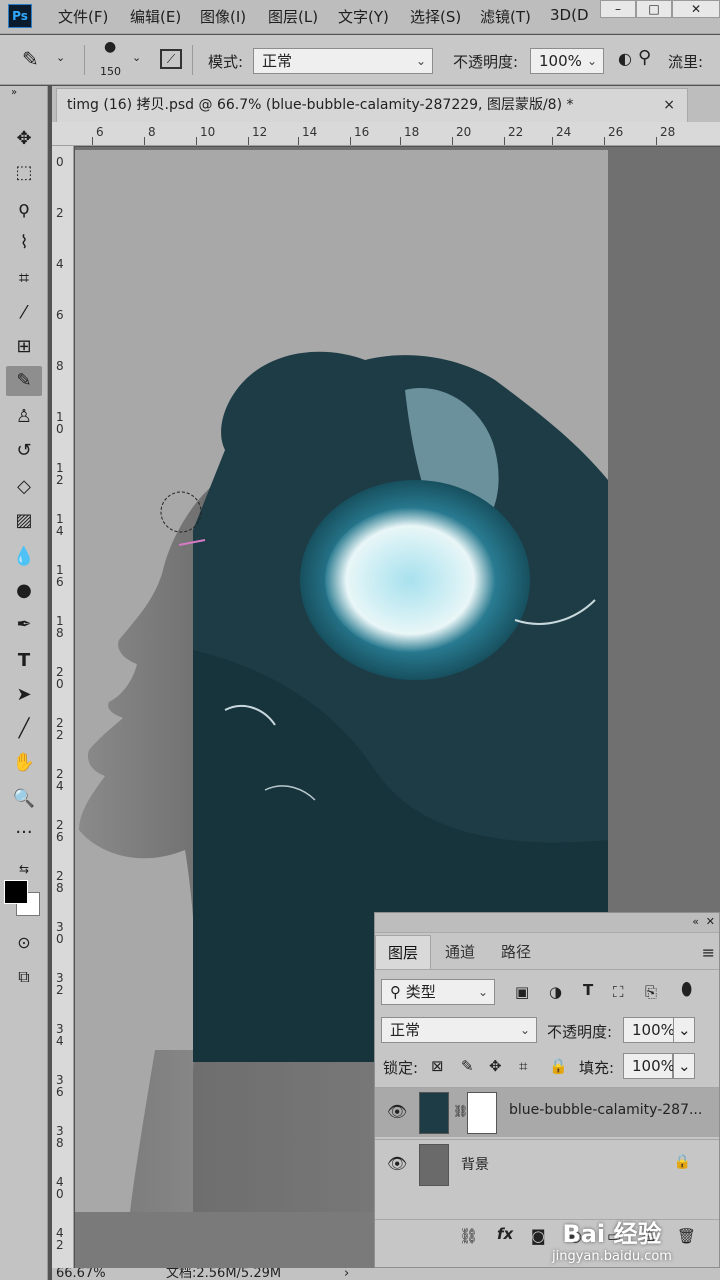 The image size is (720, 1280). Describe the element at coordinates (403, 952) in the screenshot. I see `tab-layers: 图层` at that location.